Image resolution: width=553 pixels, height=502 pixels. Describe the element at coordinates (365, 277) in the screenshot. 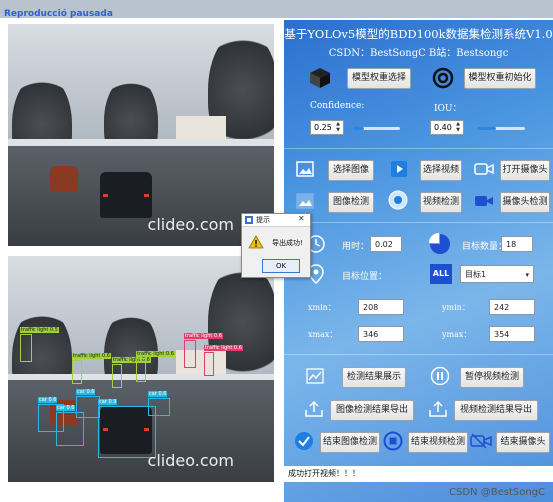

I see `target-position-label: 目标位置：` at that location.